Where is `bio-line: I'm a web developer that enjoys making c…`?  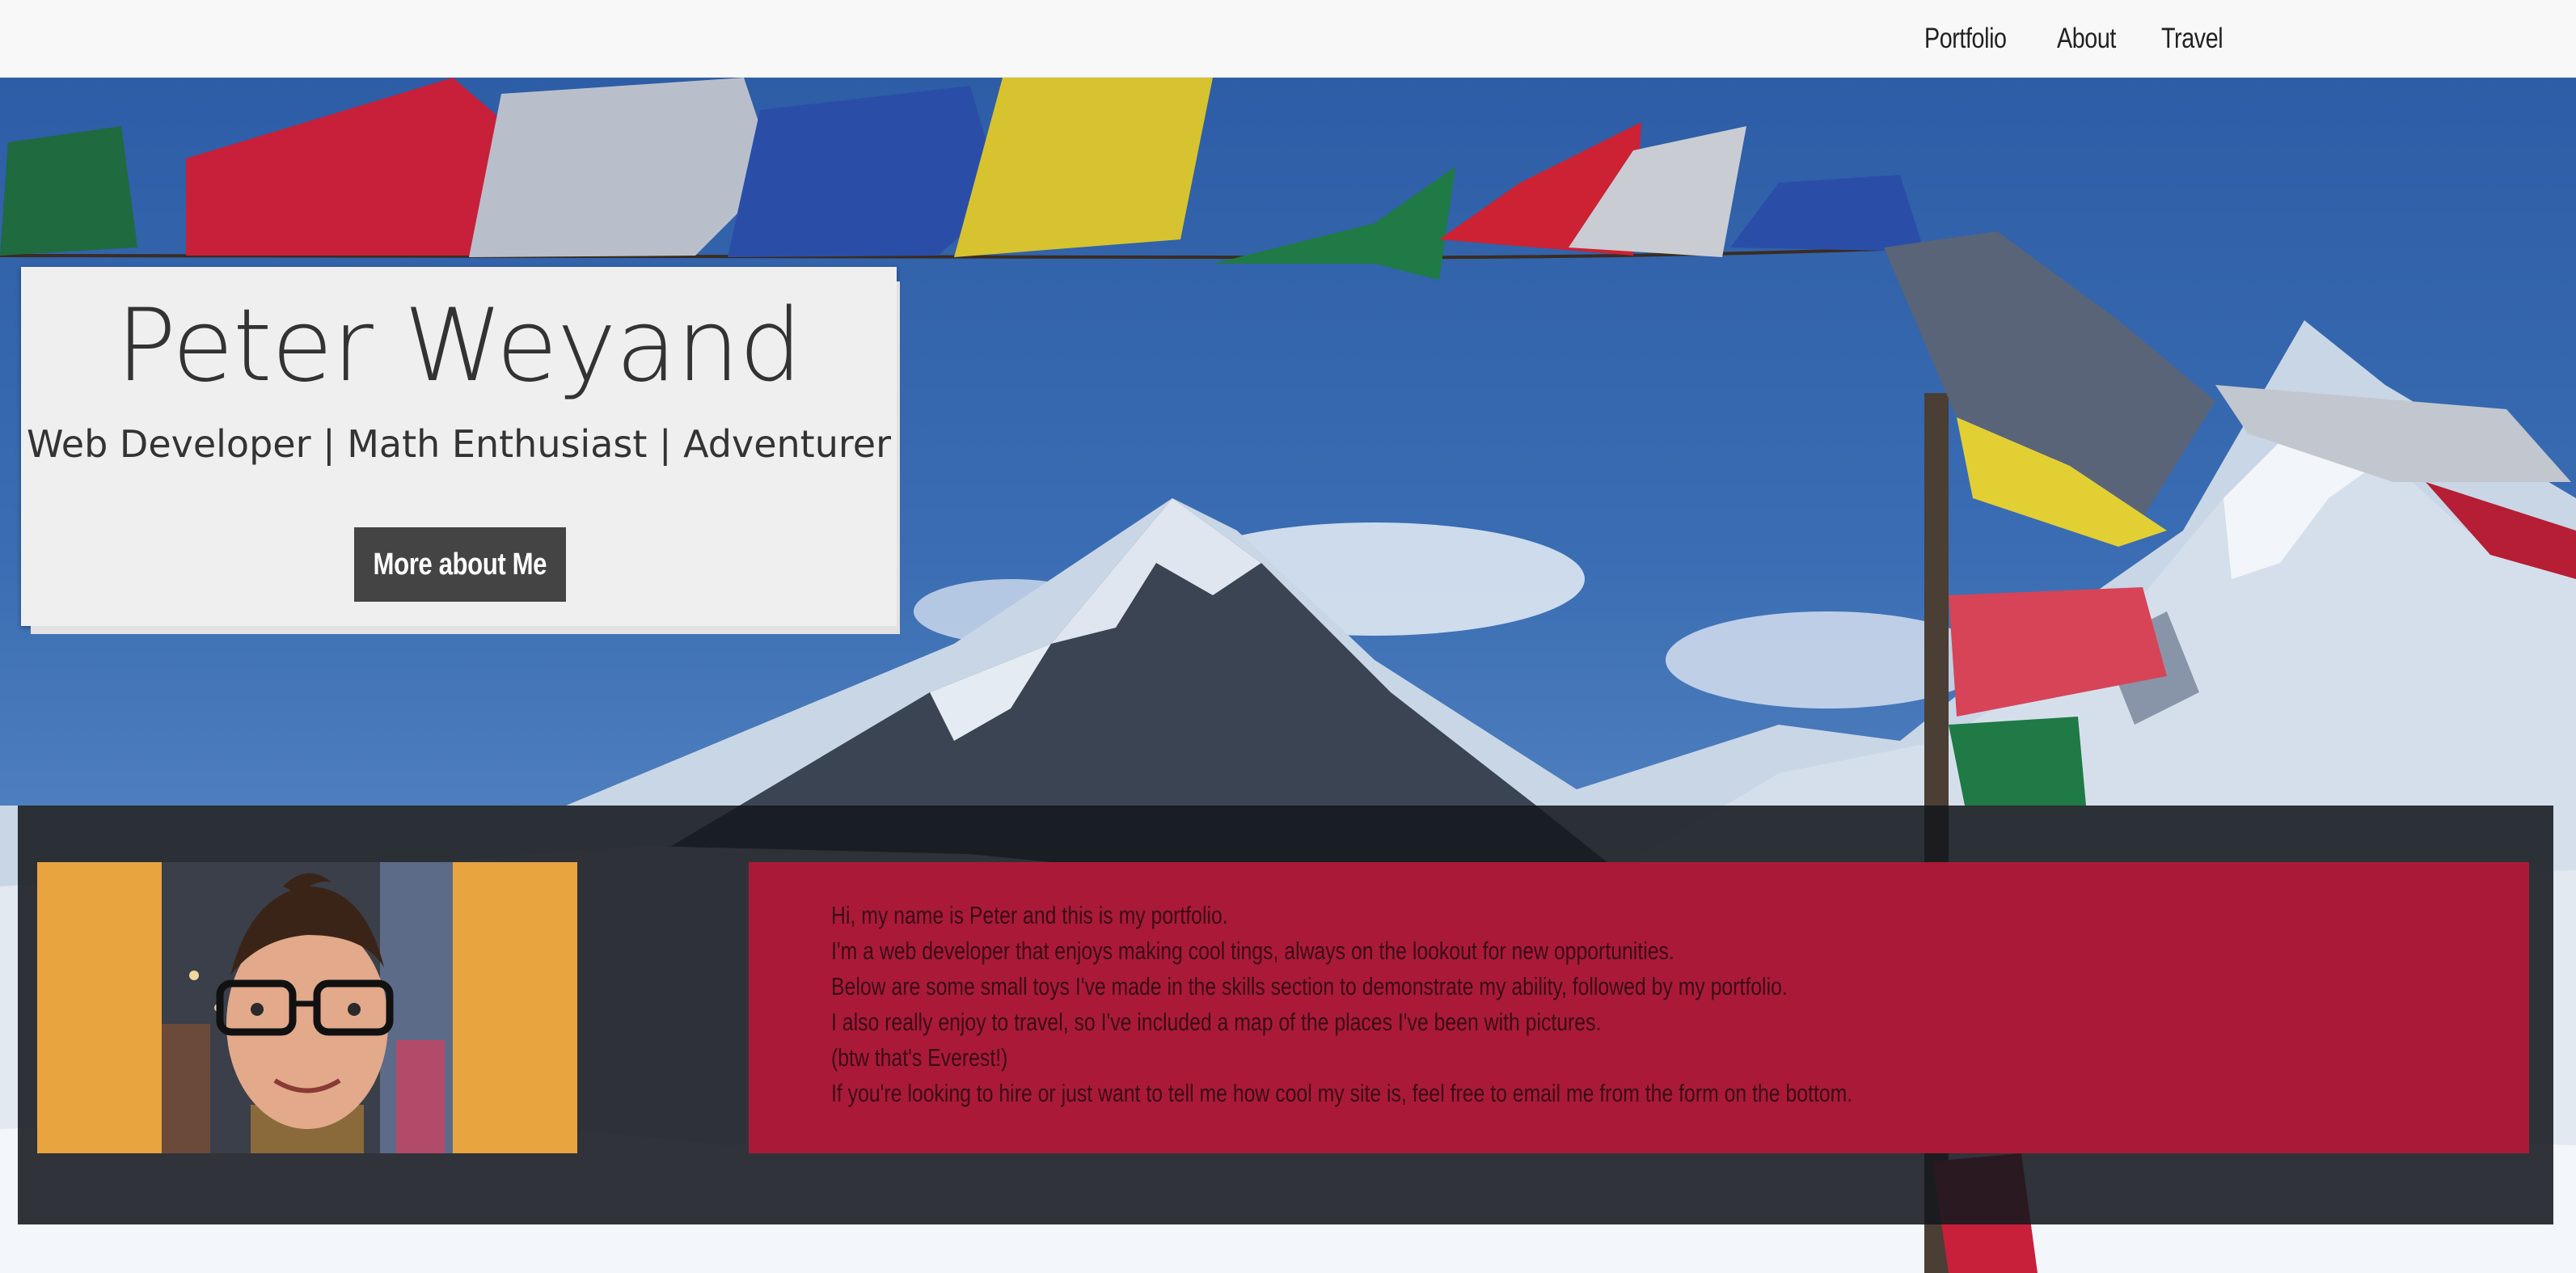
bio-line: I'm a web developer that enjoys making c… is located at coordinates (1252, 951).